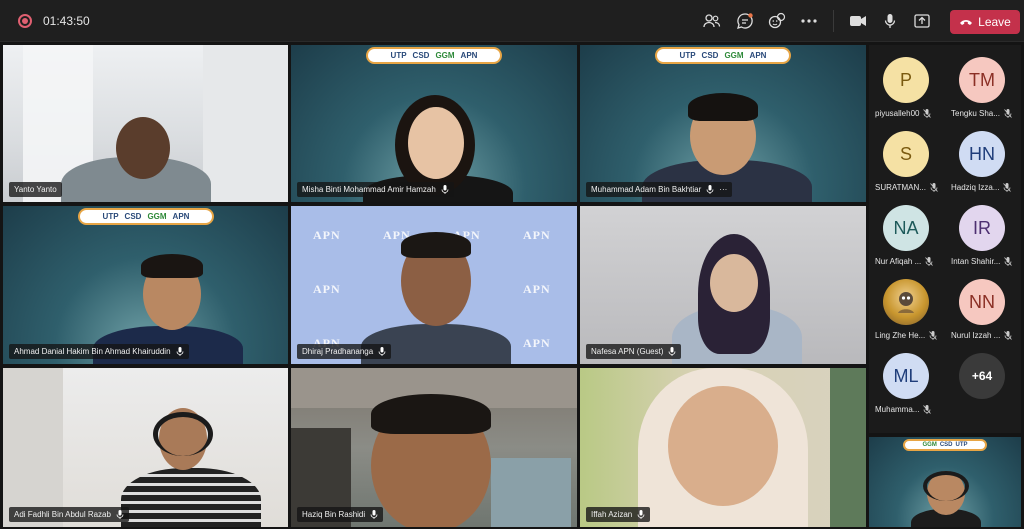 This screenshot has height=529, width=1024. What do you see at coordinates (634, 351) in the screenshot?
I see `participant-name-tag: Nafesa APN (Guest)` at bounding box center [634, 351].